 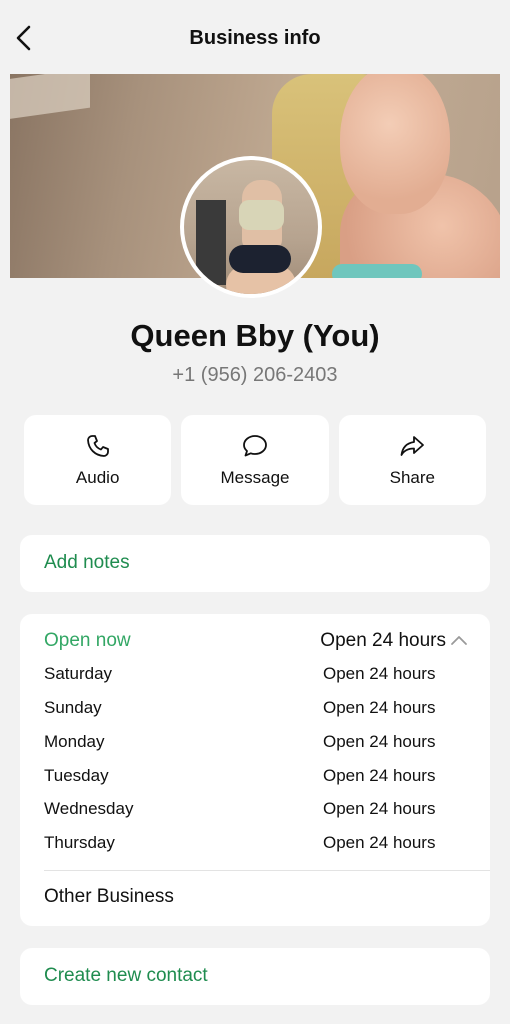 What do you see at coordinates (255, 446) in the screenshot?
I see `chat-bubble-icon` at bounding box center [255, 446].